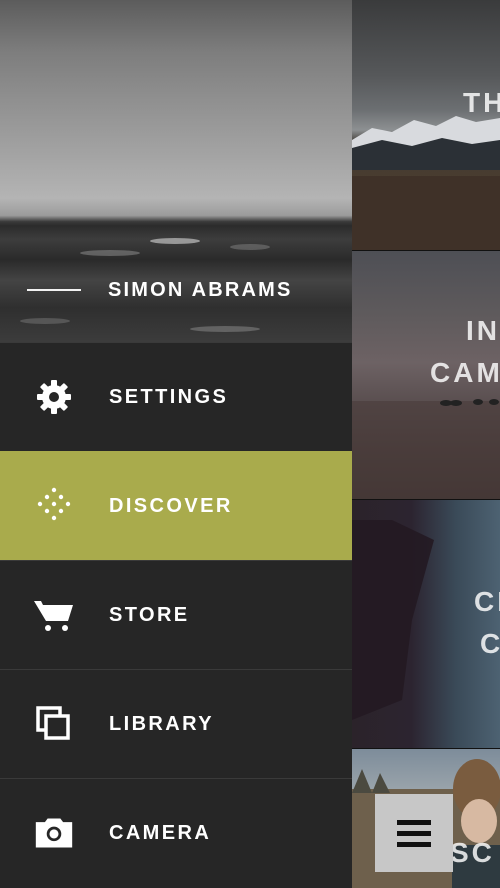 This screenshot has width=500, height=888. I want to click on card-title: SC, so click(472, 852).